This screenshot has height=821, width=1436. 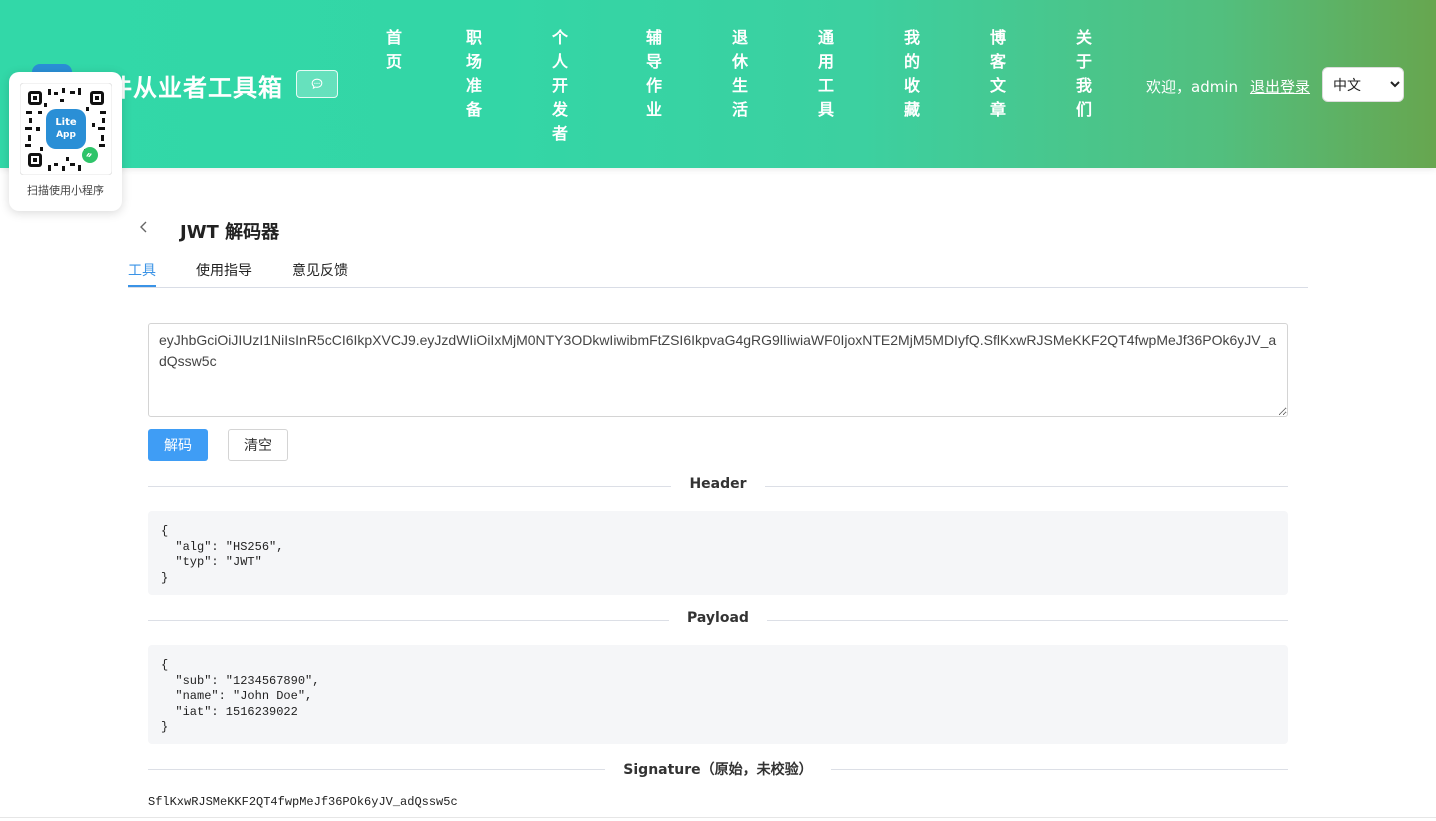 What do you see at coordinates (178, 445) in the screenshot?
I see `decode-button: 解码` at bounding box center [178, 445].